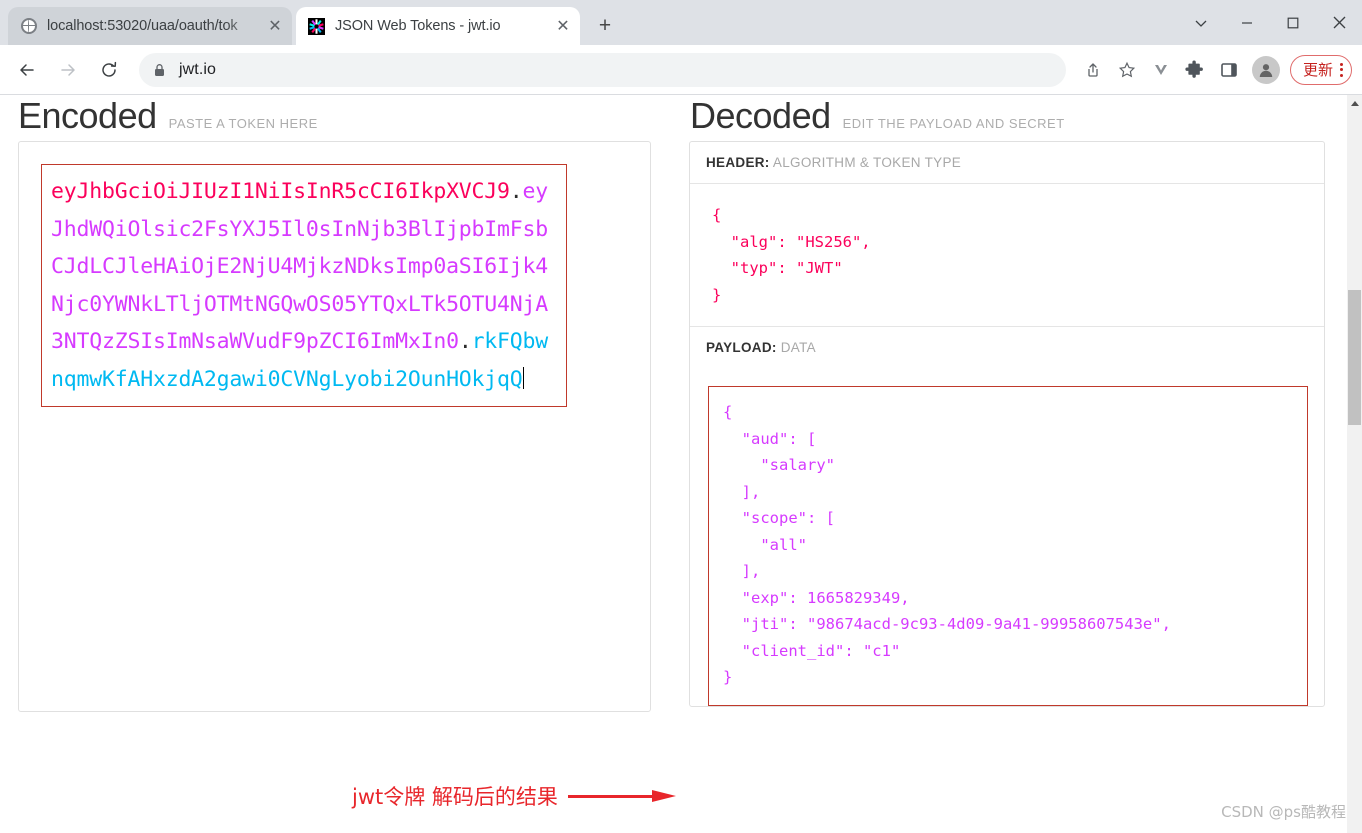 This screenshot has width=1362, height=833. What do you see at coordinates (28, 26) in the screenshot?
I see `globe-icon` at bounding box center [28, 26].